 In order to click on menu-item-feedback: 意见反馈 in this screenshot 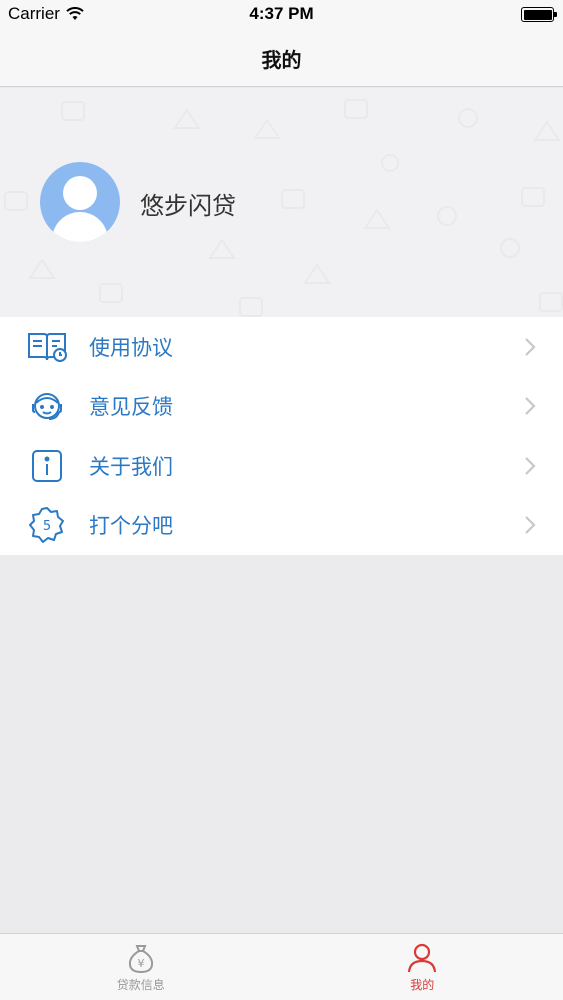, I will do `click(281, 407)`.